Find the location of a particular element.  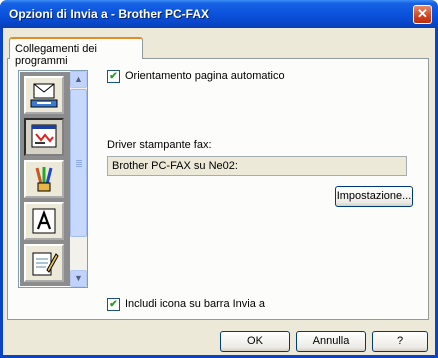

chevron-down-icon: ▼ is located at coordinates (78, 278).